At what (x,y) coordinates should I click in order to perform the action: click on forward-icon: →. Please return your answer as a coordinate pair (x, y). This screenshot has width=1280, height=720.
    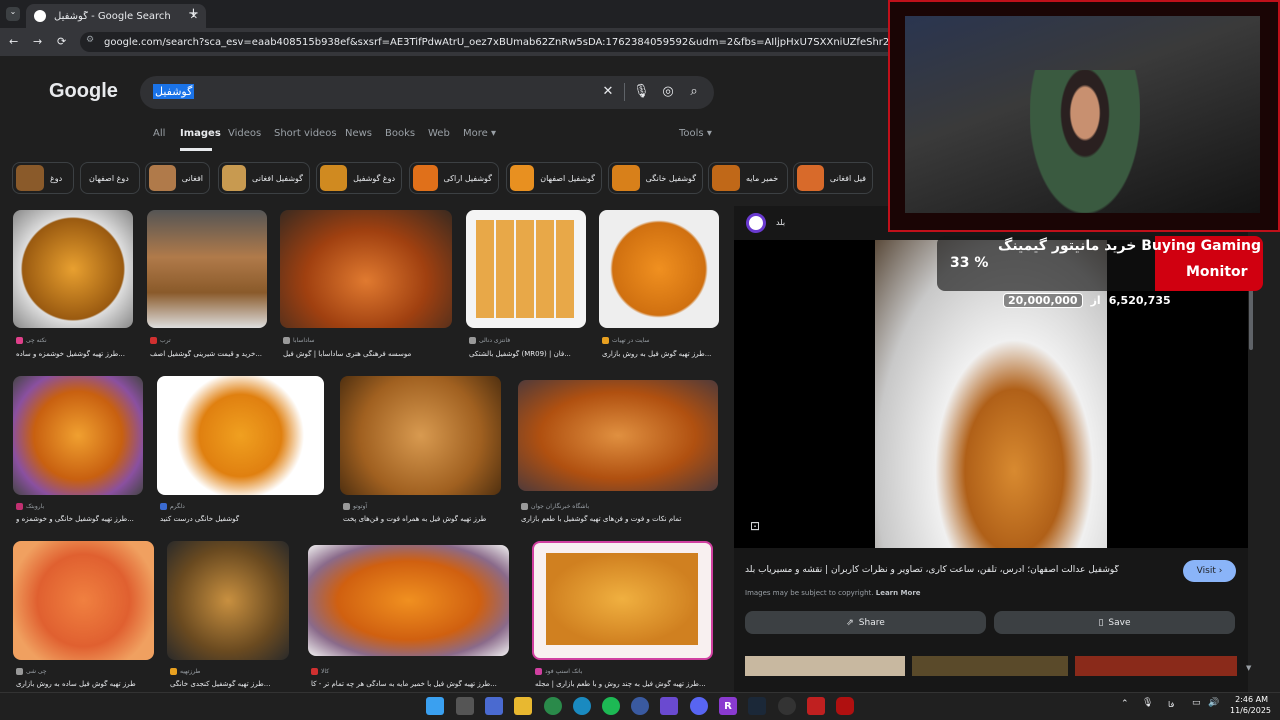
    Looking at the image, I should click on (37, 41).